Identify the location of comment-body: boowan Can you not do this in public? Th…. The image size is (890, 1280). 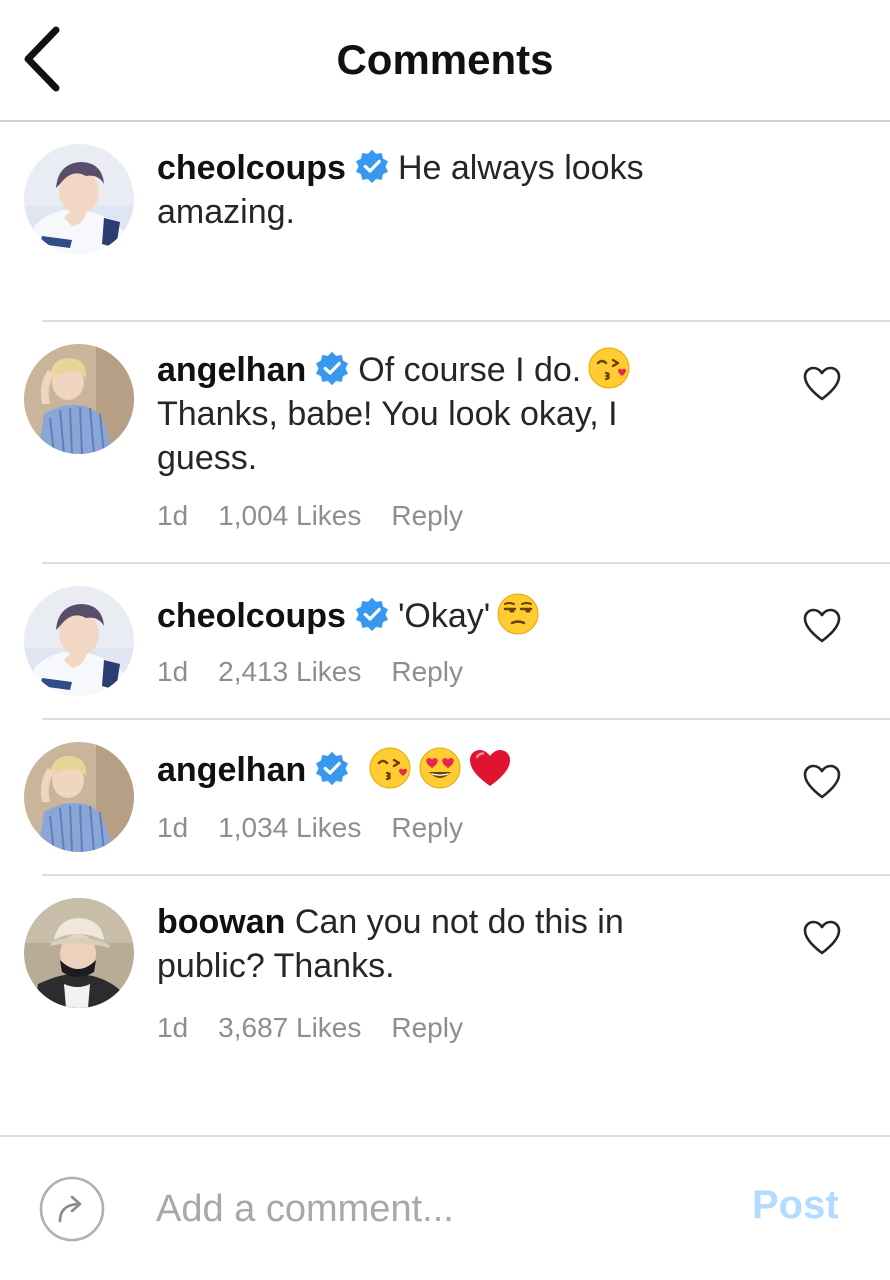
(427, 944).